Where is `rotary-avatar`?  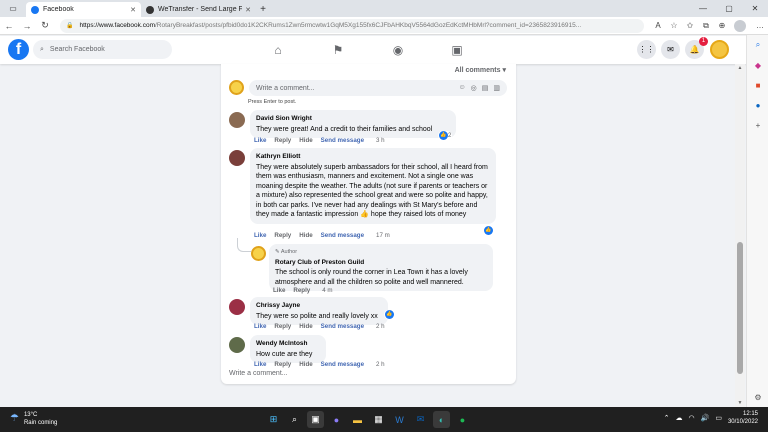
rotary-avatar is located at coordinates (258, 253).